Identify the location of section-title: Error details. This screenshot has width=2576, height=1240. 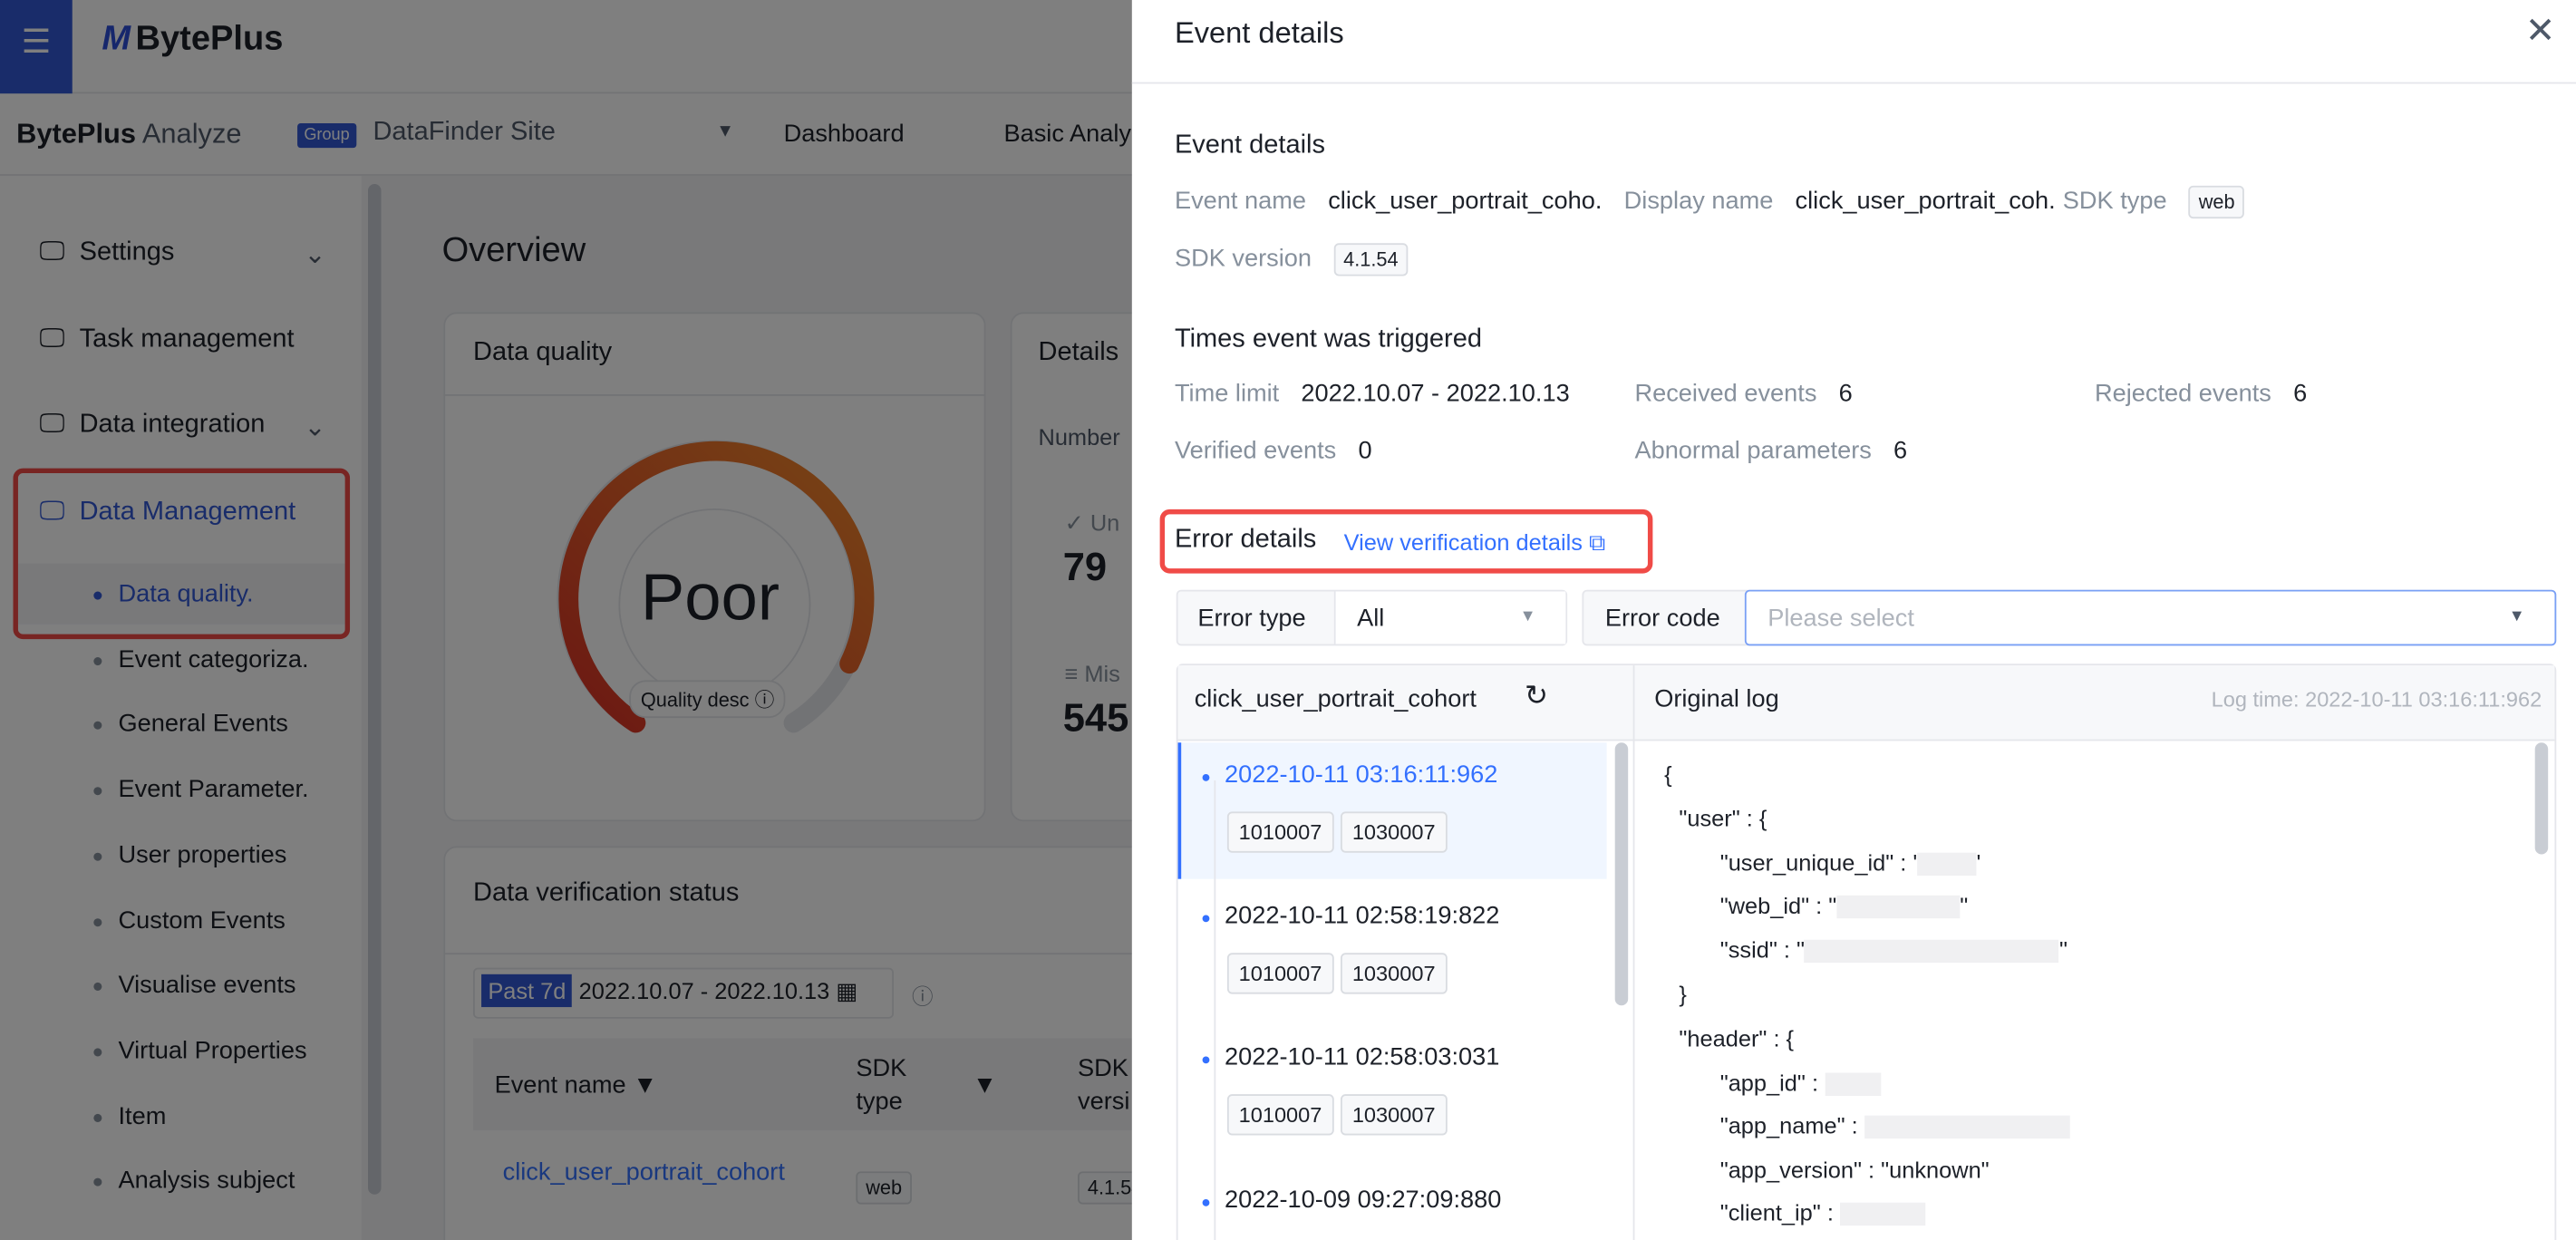
(1245, 540).